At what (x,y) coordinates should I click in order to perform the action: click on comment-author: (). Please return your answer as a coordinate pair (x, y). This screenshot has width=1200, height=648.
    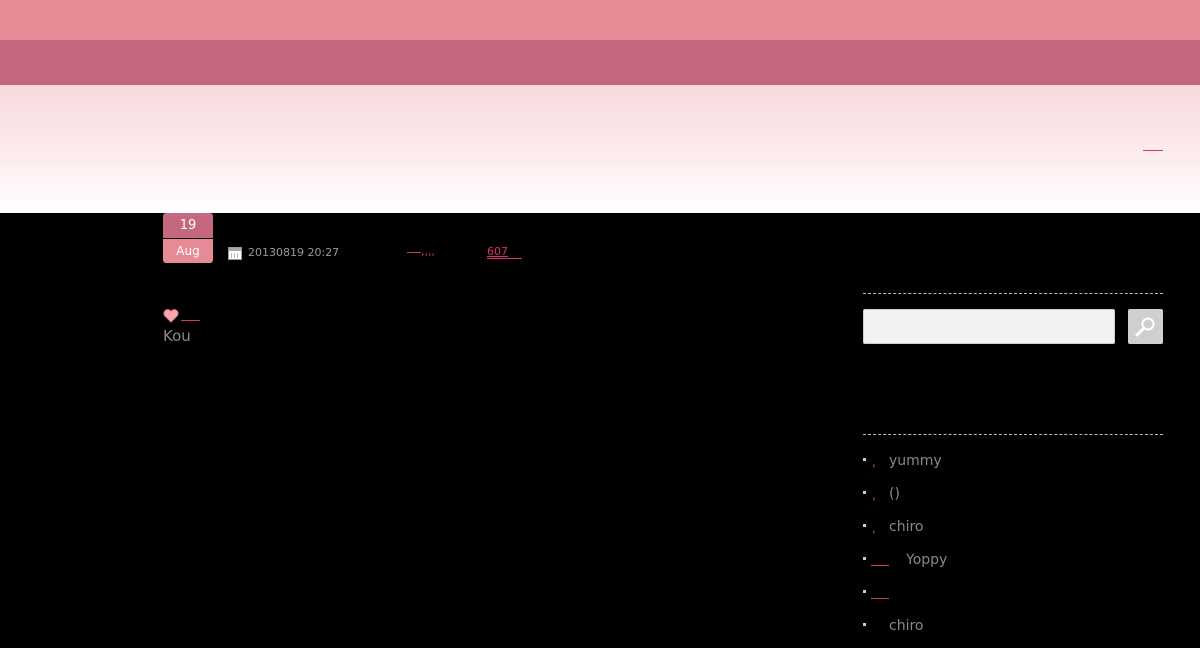
    Looking at the image, I should click on (894, 494).